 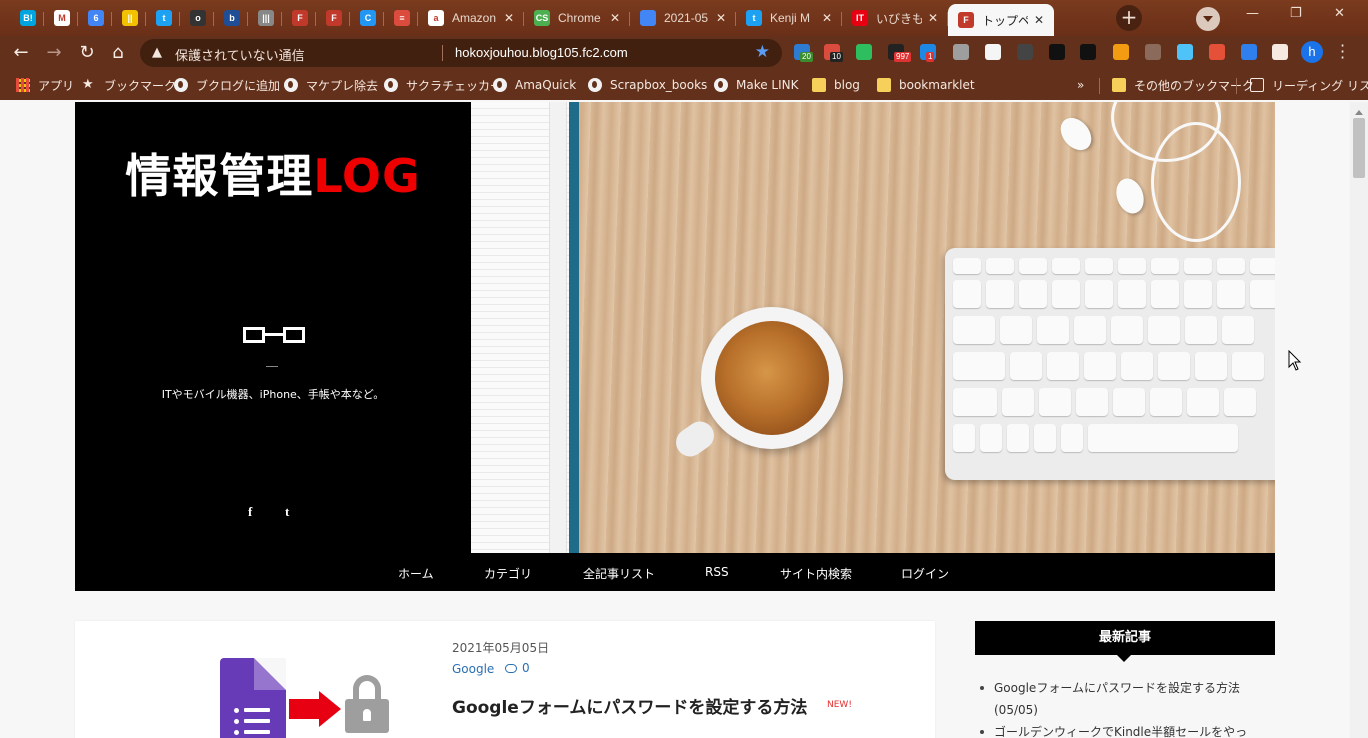 What do you see at coordinates (1001, 20) in the screenshot?
I see `browser-tab: F トップペ ✕` at bounding box center [1001, 20].